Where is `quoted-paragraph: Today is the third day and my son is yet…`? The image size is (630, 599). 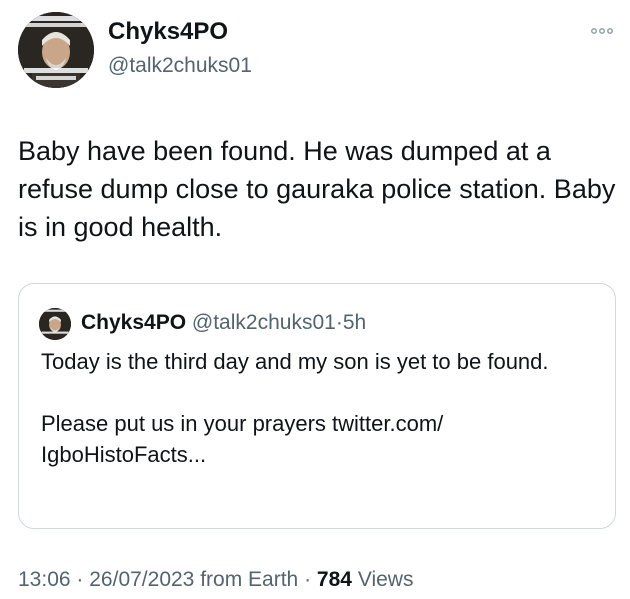 quoted-paragraph: Today is the third day and my son is yet… is located at coordinates (295, 361).